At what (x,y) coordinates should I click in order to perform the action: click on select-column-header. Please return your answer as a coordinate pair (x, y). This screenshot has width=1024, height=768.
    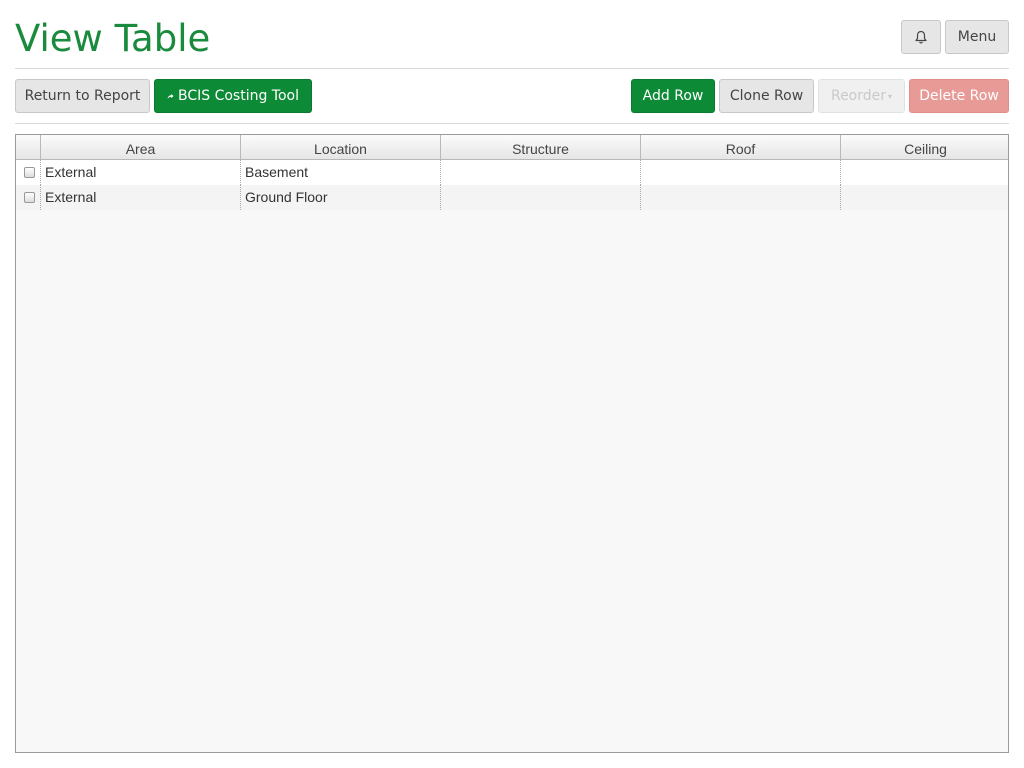
    Looking at the image, I should click on (28, 147).